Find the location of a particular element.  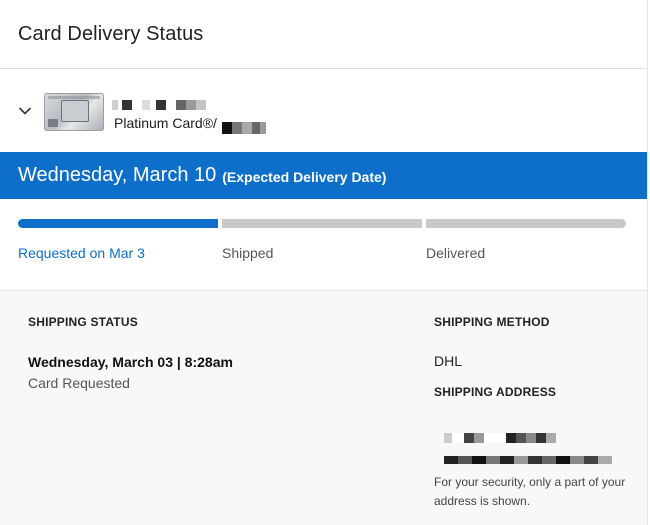

card-product-name: Platinum Card®/ is located at coordinates (165, 123).